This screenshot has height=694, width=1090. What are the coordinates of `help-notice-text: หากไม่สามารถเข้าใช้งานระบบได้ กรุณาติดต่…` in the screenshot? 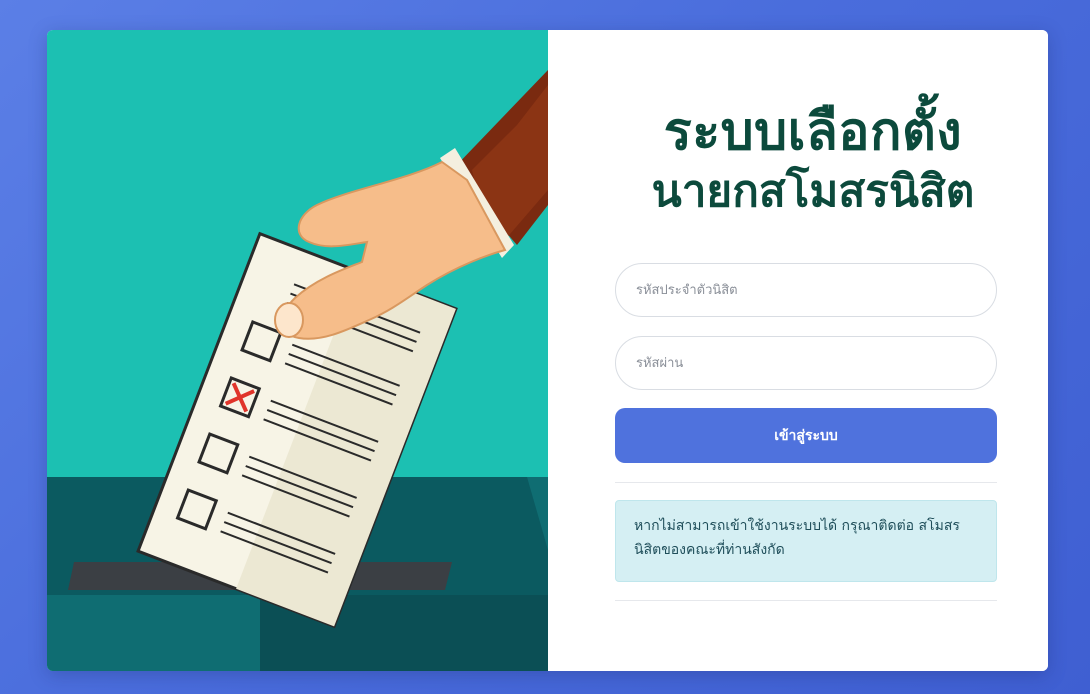 It's located at (797, 538).